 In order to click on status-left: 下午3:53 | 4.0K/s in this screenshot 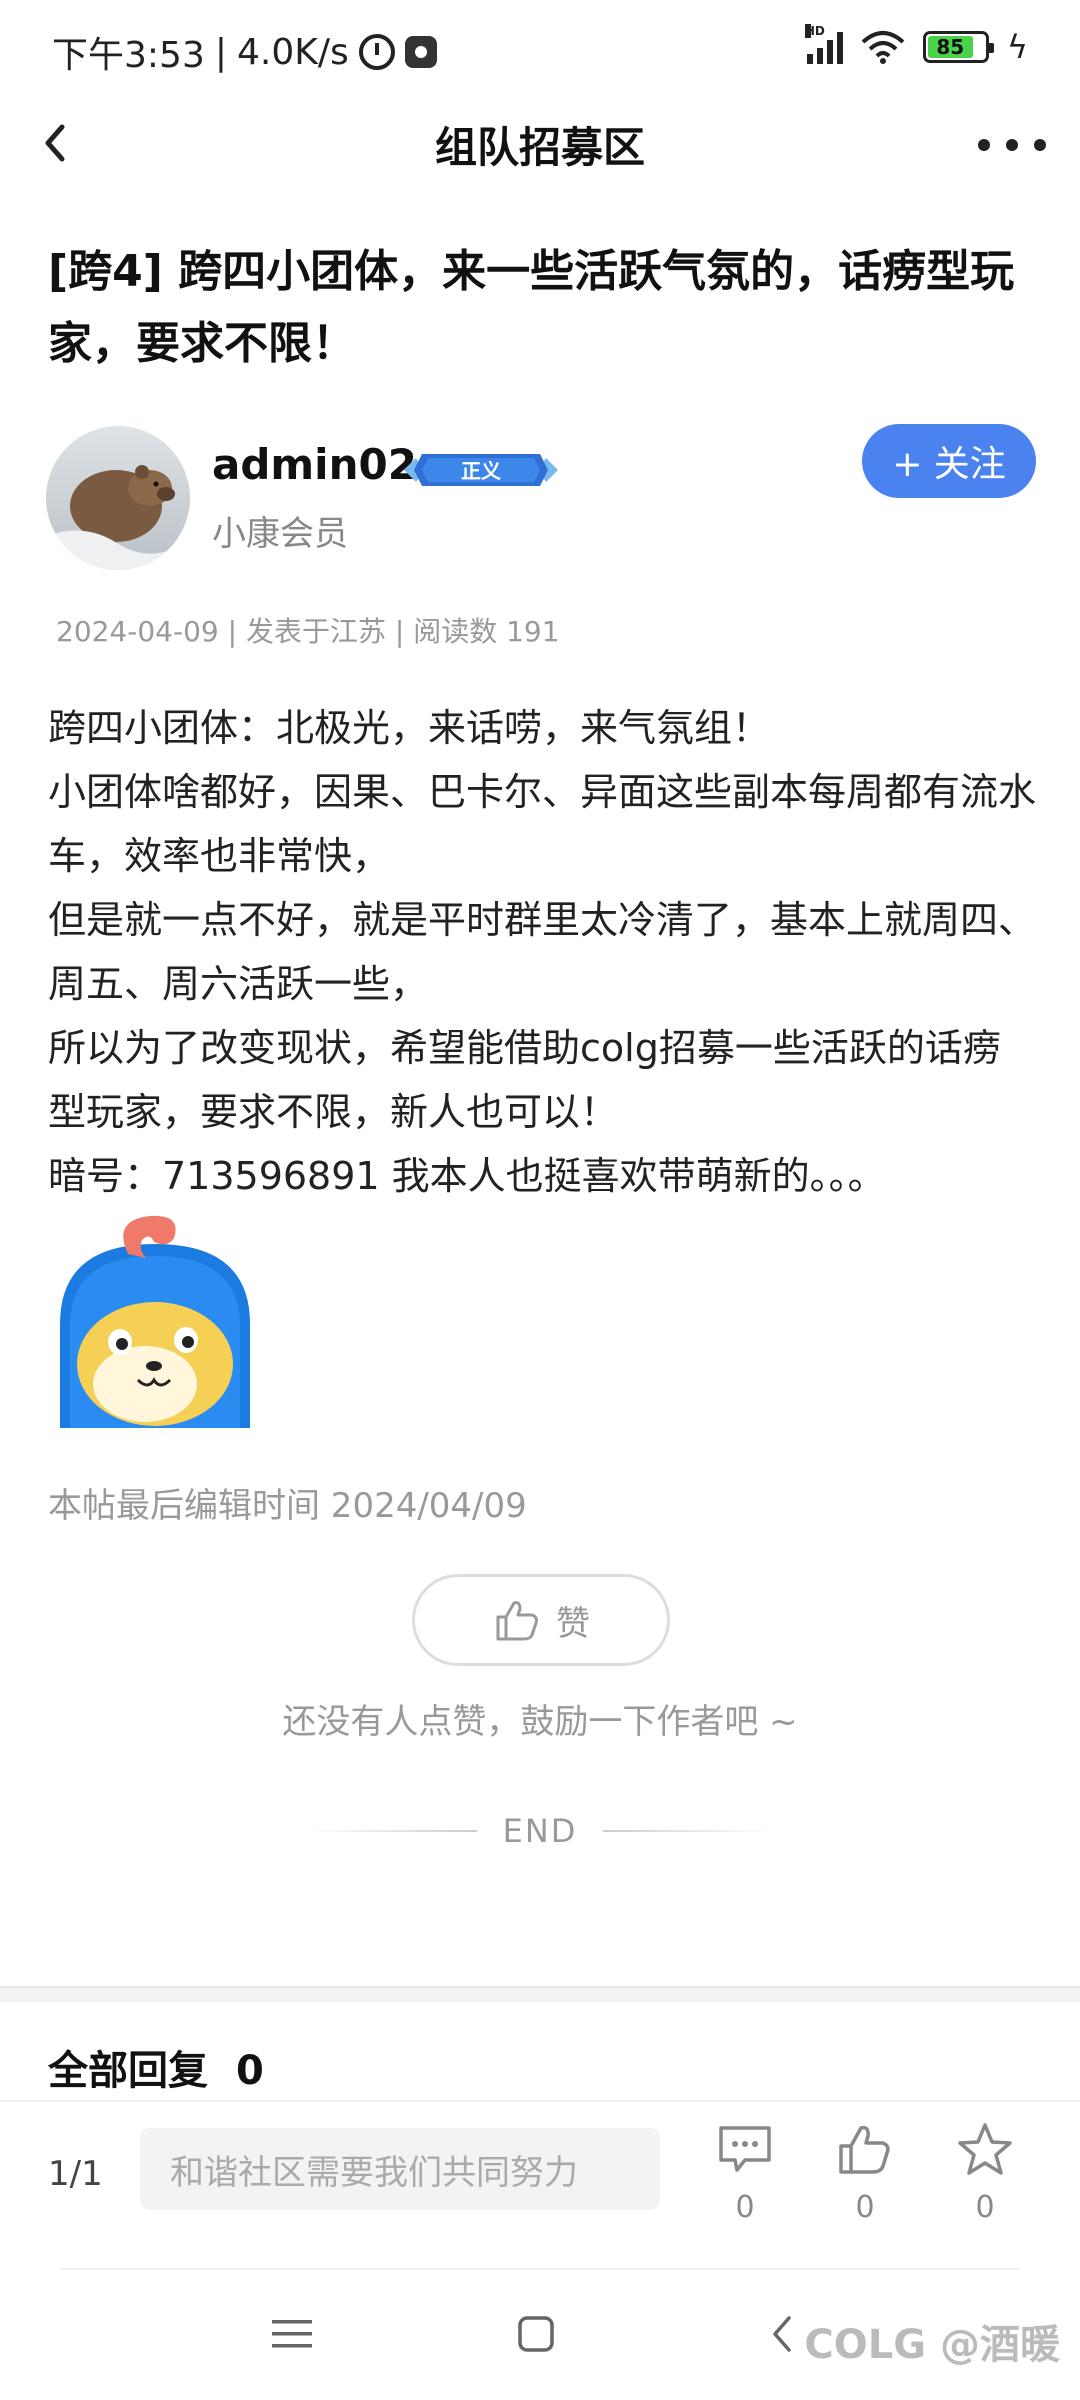, I will do `click(244, 52)`.